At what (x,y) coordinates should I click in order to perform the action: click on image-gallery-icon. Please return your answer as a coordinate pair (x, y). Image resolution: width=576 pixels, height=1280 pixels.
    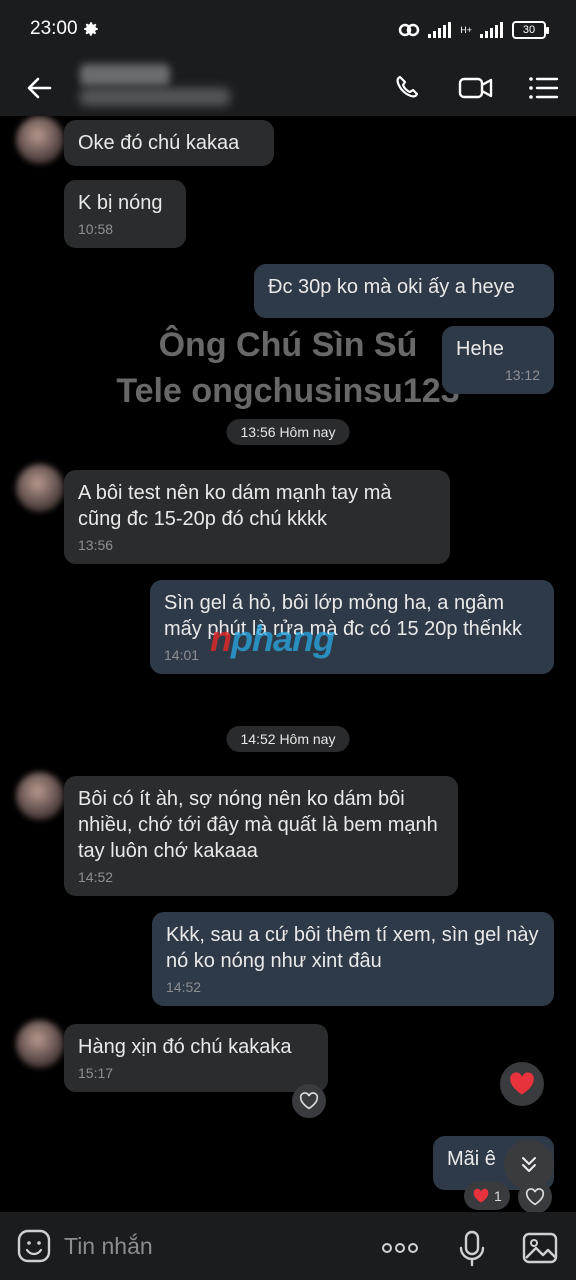
    Looking at the image, I should click on (540, 1248).